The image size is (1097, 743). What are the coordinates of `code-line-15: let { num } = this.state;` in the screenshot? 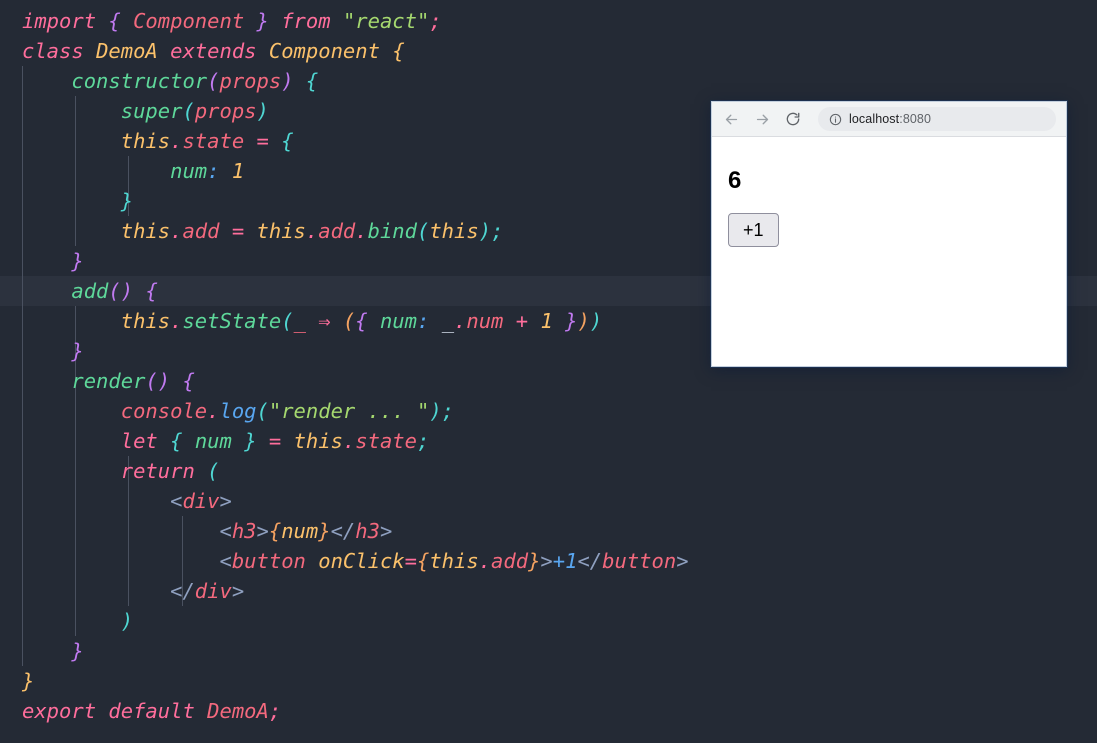 It's located at (548, 441).